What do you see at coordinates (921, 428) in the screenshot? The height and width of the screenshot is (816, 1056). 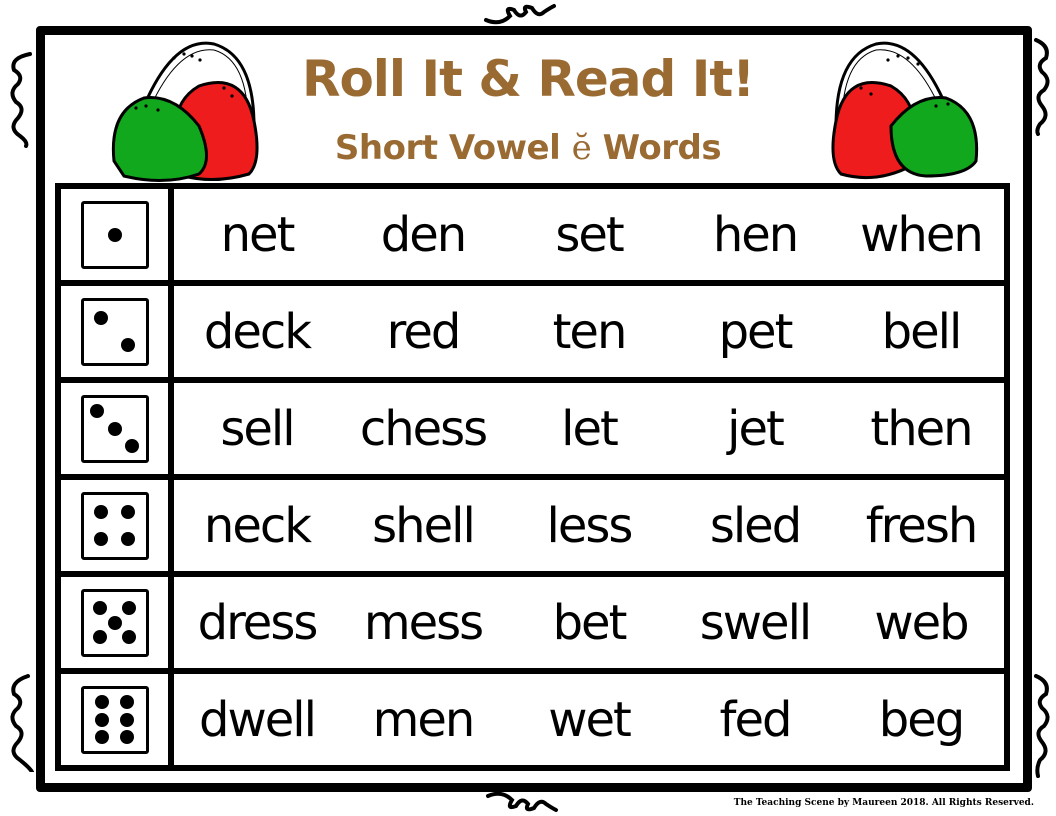 I see `word: then` at bounding box center [921, 428].